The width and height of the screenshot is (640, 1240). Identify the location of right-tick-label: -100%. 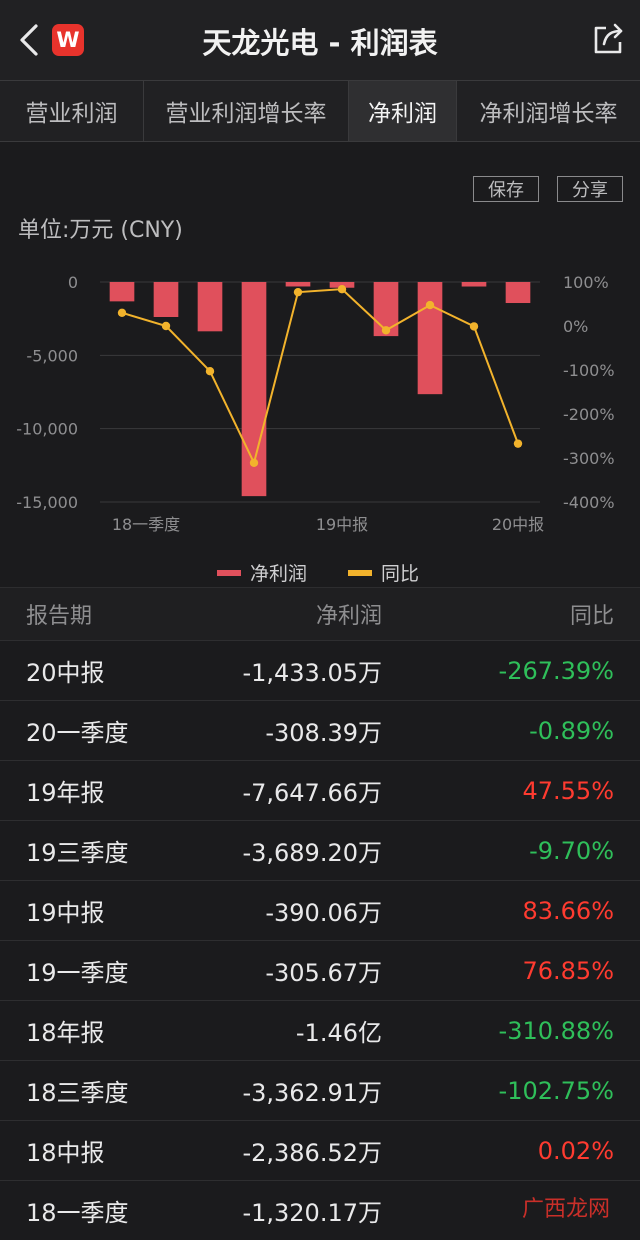
(589, 370).